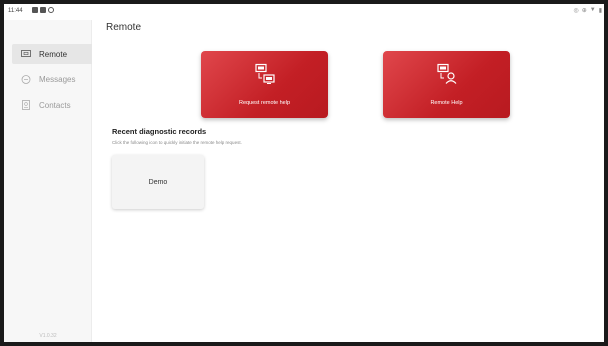 Image resolution: width=608 pixels, height=346 pixels. I want to click on notification-icon, so click(35, 10).